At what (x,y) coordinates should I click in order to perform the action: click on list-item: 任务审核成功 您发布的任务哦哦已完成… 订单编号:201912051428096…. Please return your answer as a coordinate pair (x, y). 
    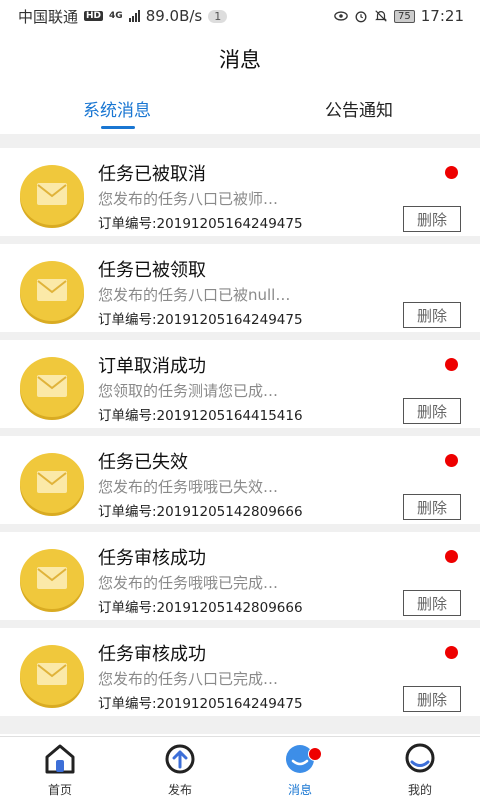
    Looking at the image, I should click on (240, 576).